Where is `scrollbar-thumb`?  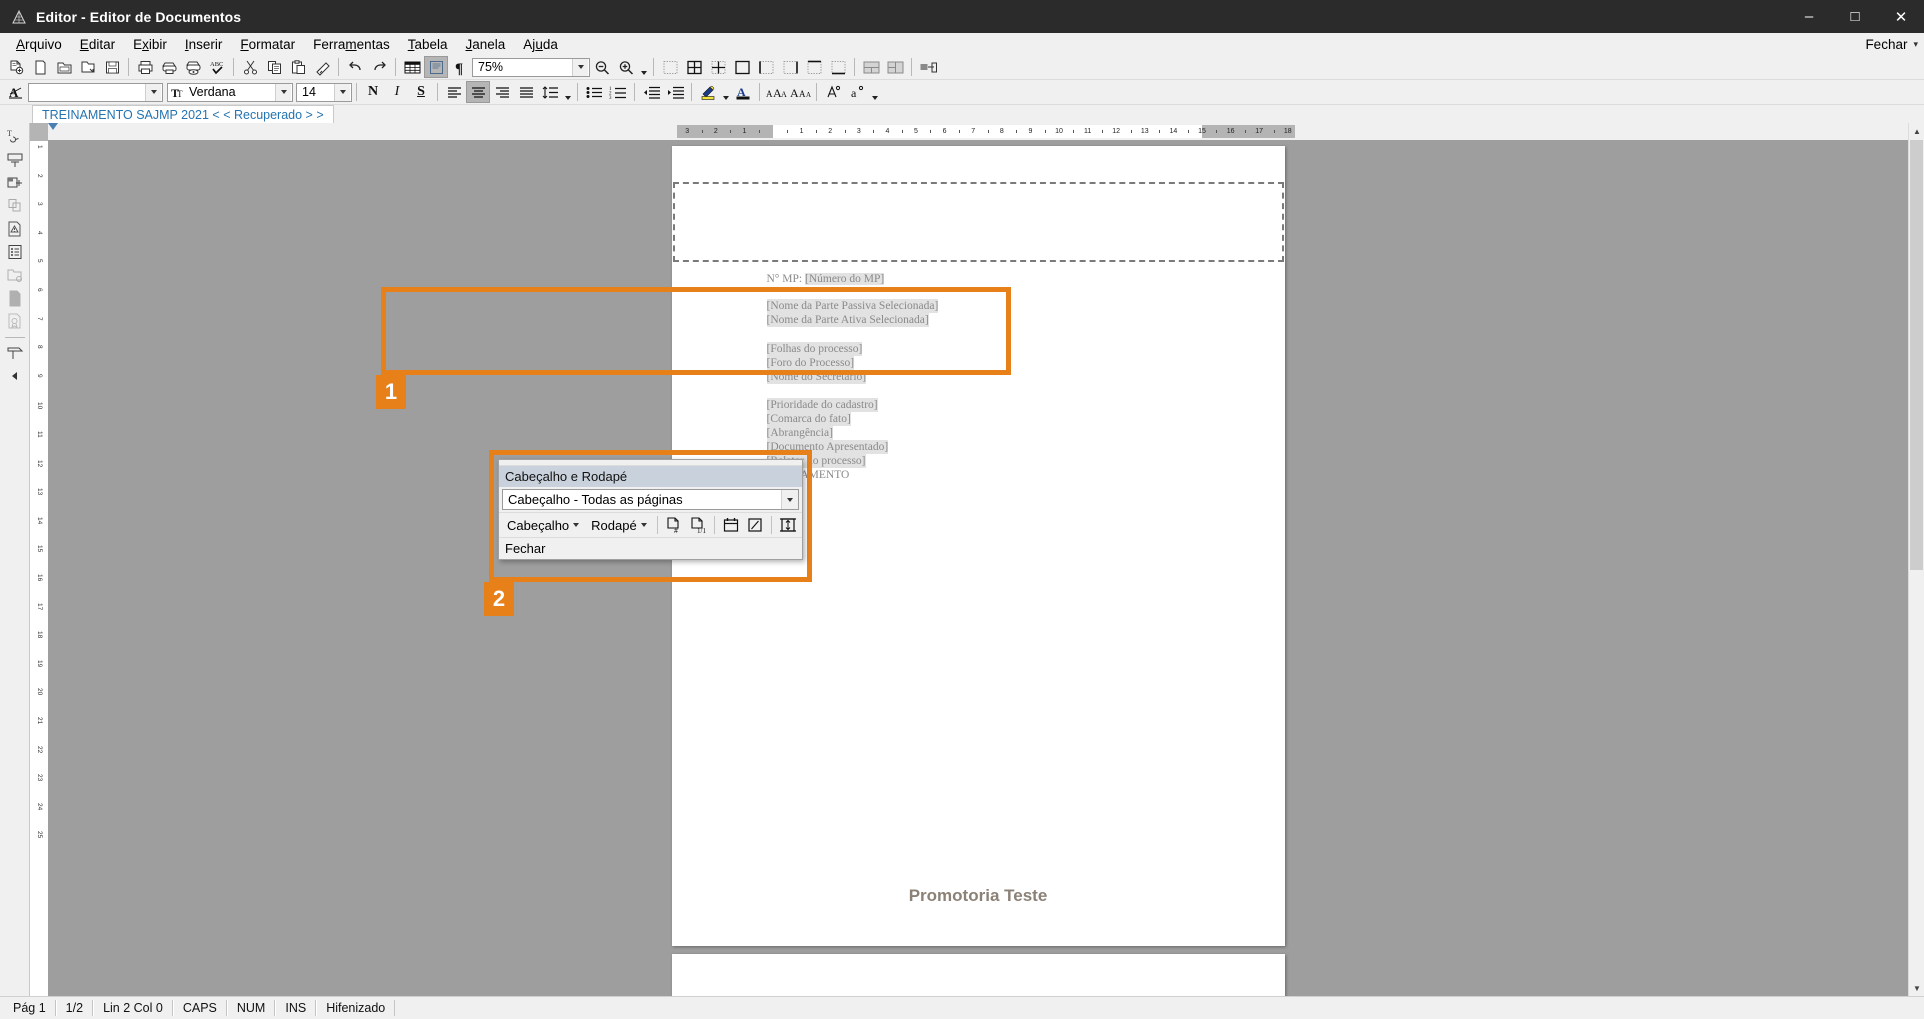 scrollbar-thumb is located at coordinates (1916, 355).